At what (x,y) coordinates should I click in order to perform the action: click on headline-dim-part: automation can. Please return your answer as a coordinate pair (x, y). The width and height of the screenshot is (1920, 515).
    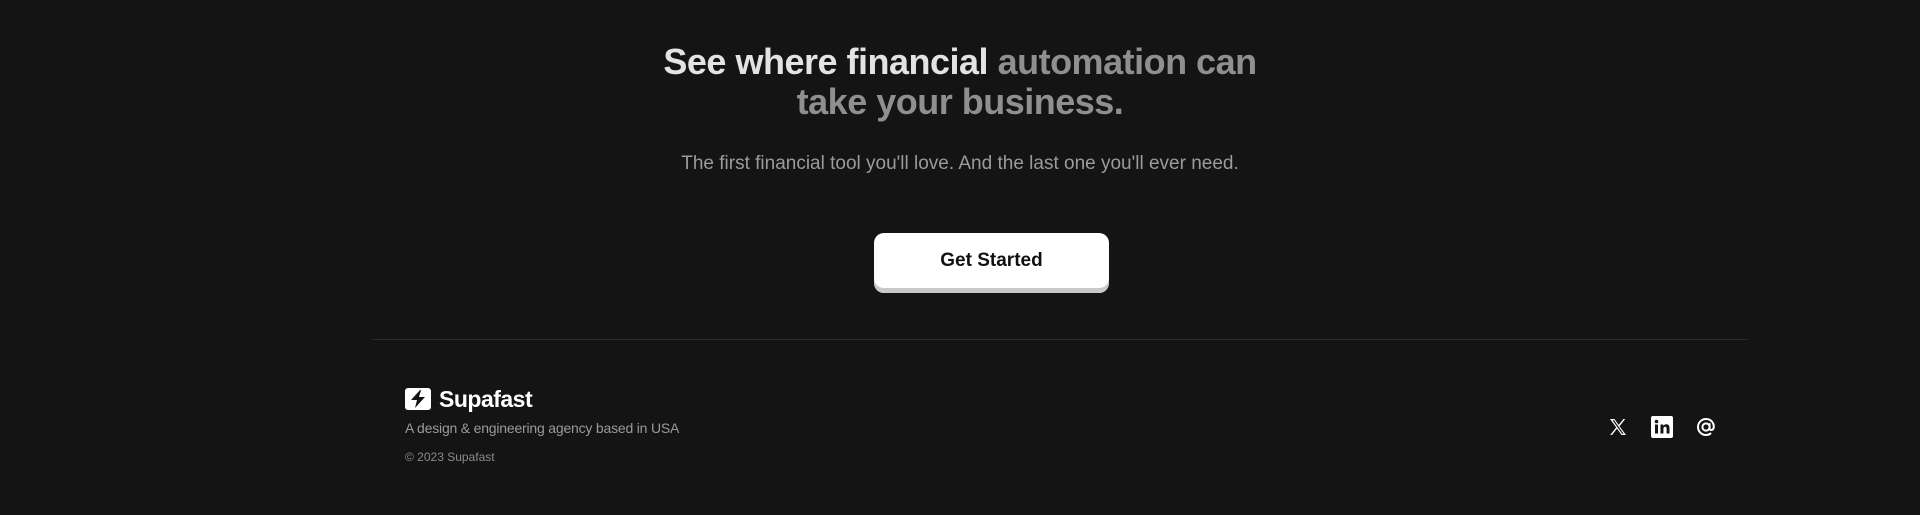
    Looking at the image, I should click on (1127, 61).